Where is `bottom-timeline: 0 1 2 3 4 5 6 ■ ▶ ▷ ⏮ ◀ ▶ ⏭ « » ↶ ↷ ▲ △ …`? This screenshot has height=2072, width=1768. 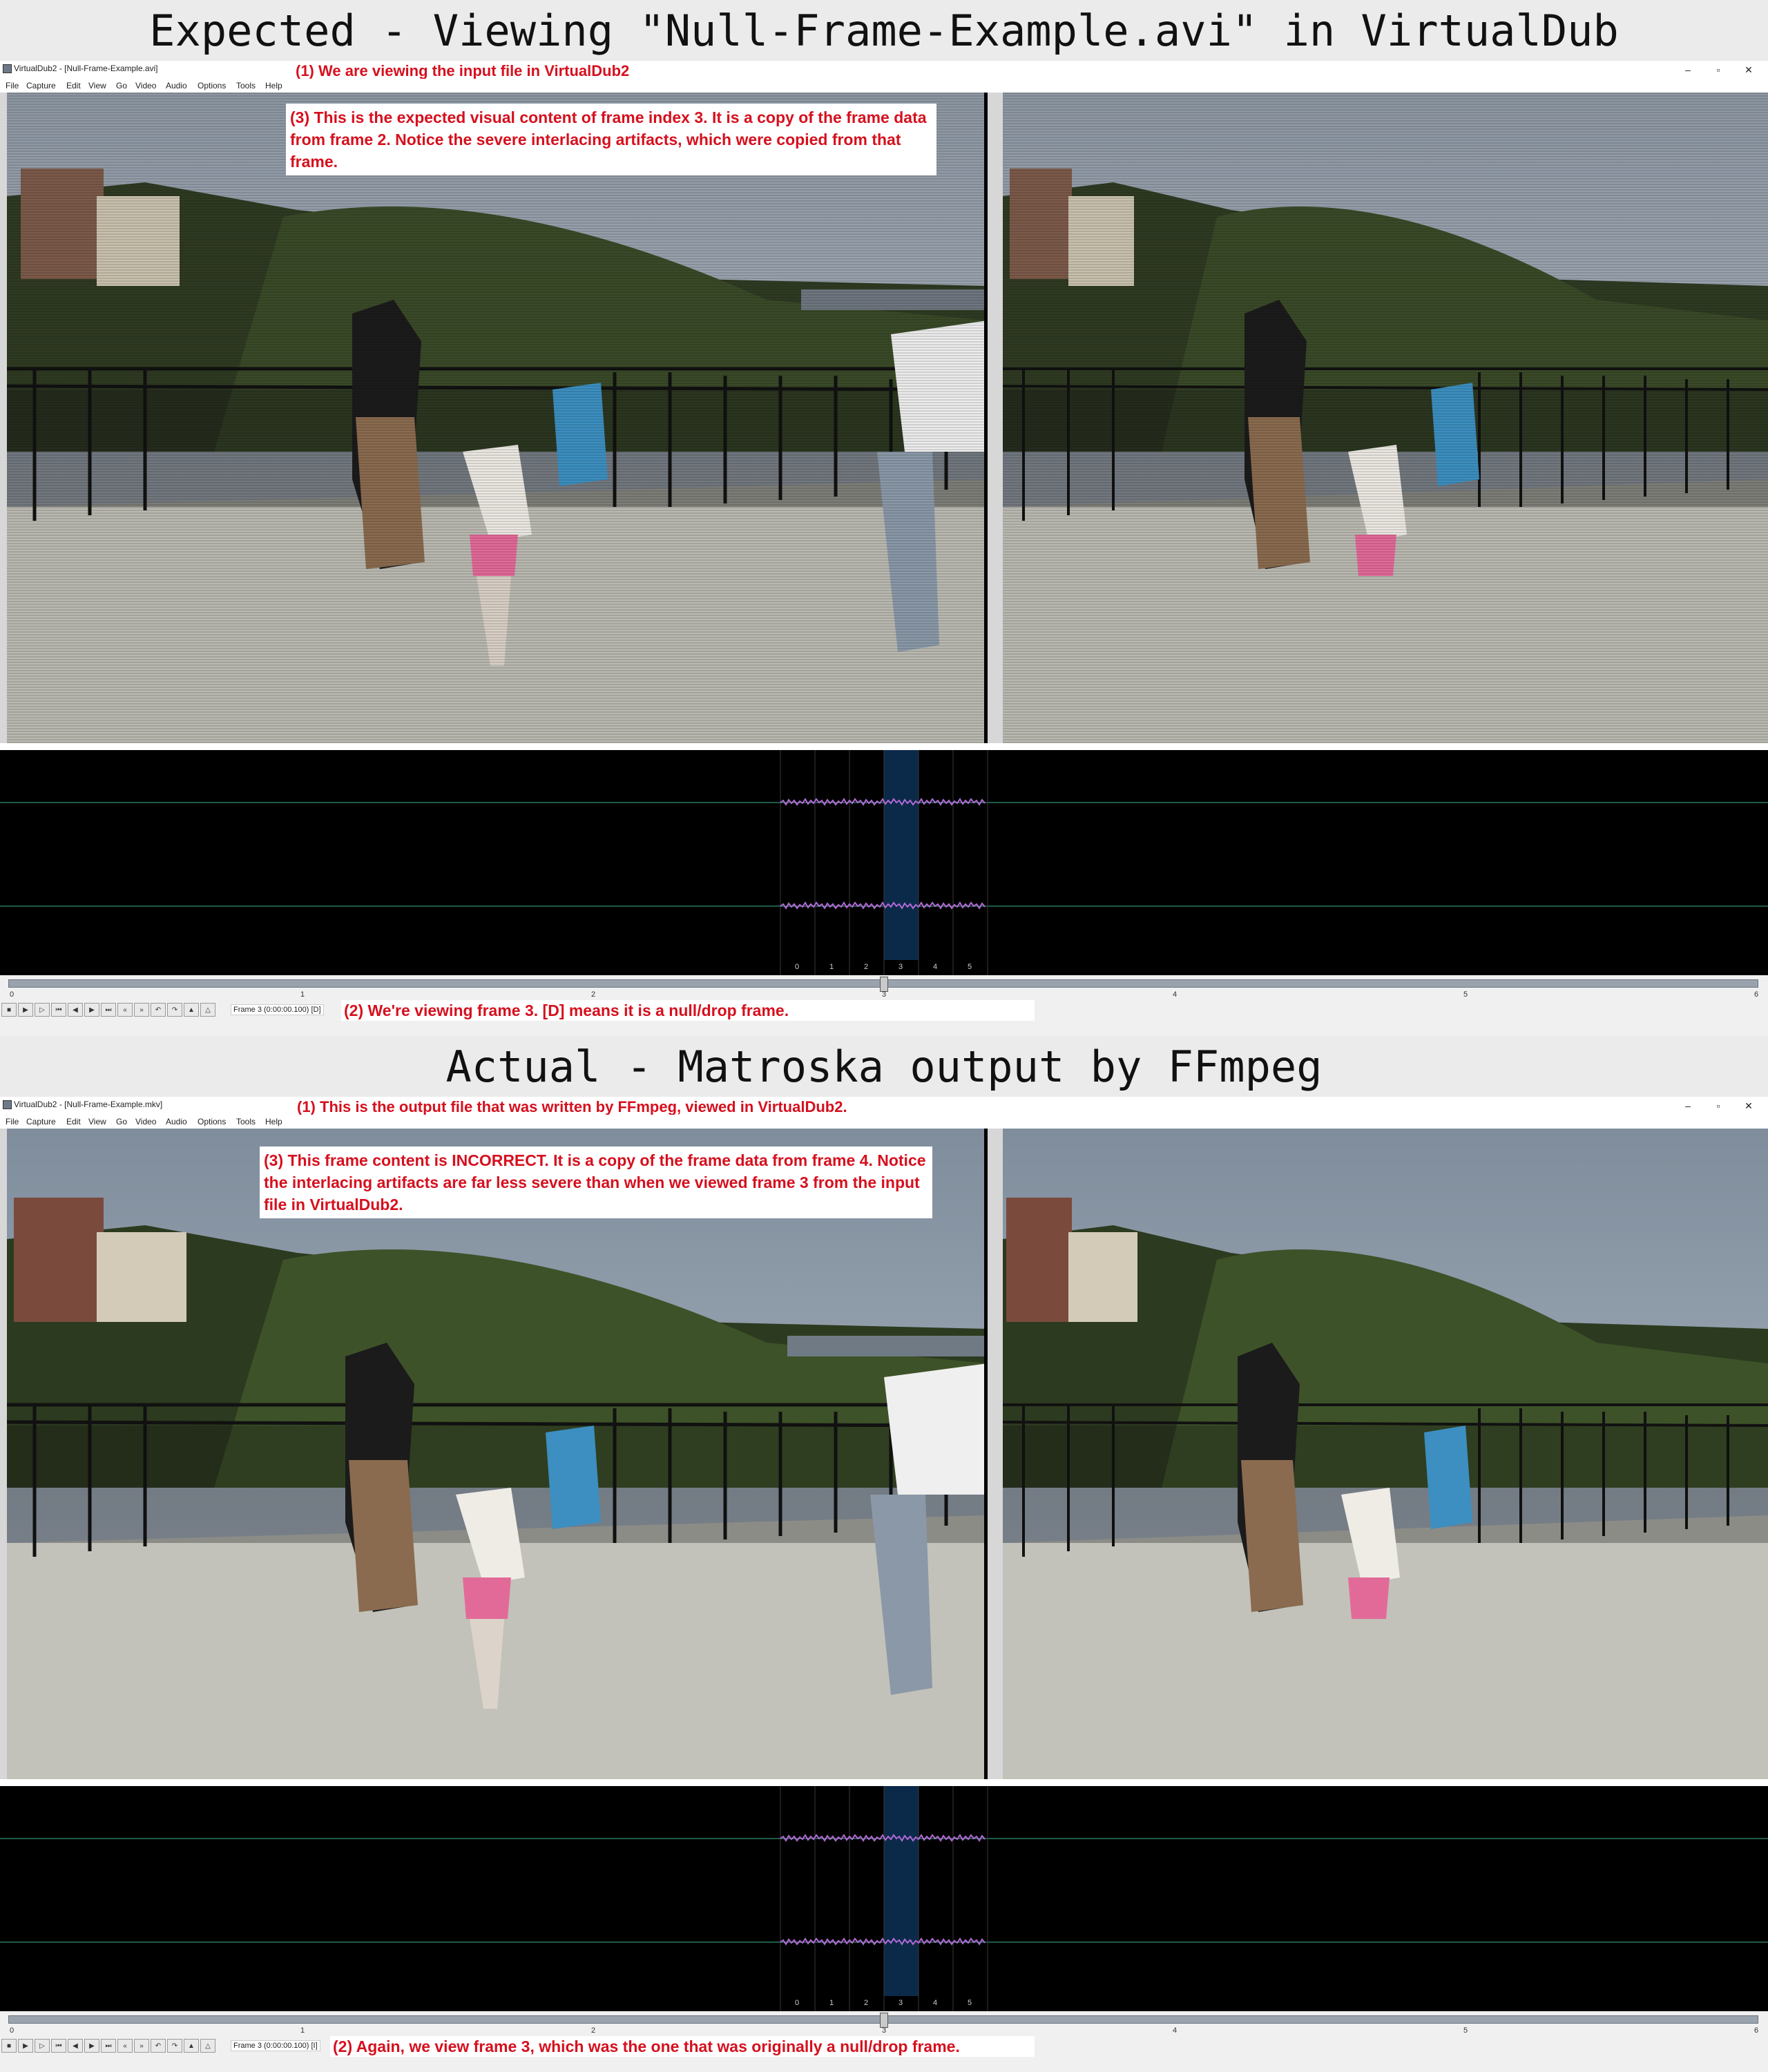 bottom-timeline: 0 1 2 3 4 5 6 ■ ▶ ▷ ⏮ ◀ ▶ ⏭ « » ↶ ↷ ▲ △ … is located at coordinates (884, 2041).